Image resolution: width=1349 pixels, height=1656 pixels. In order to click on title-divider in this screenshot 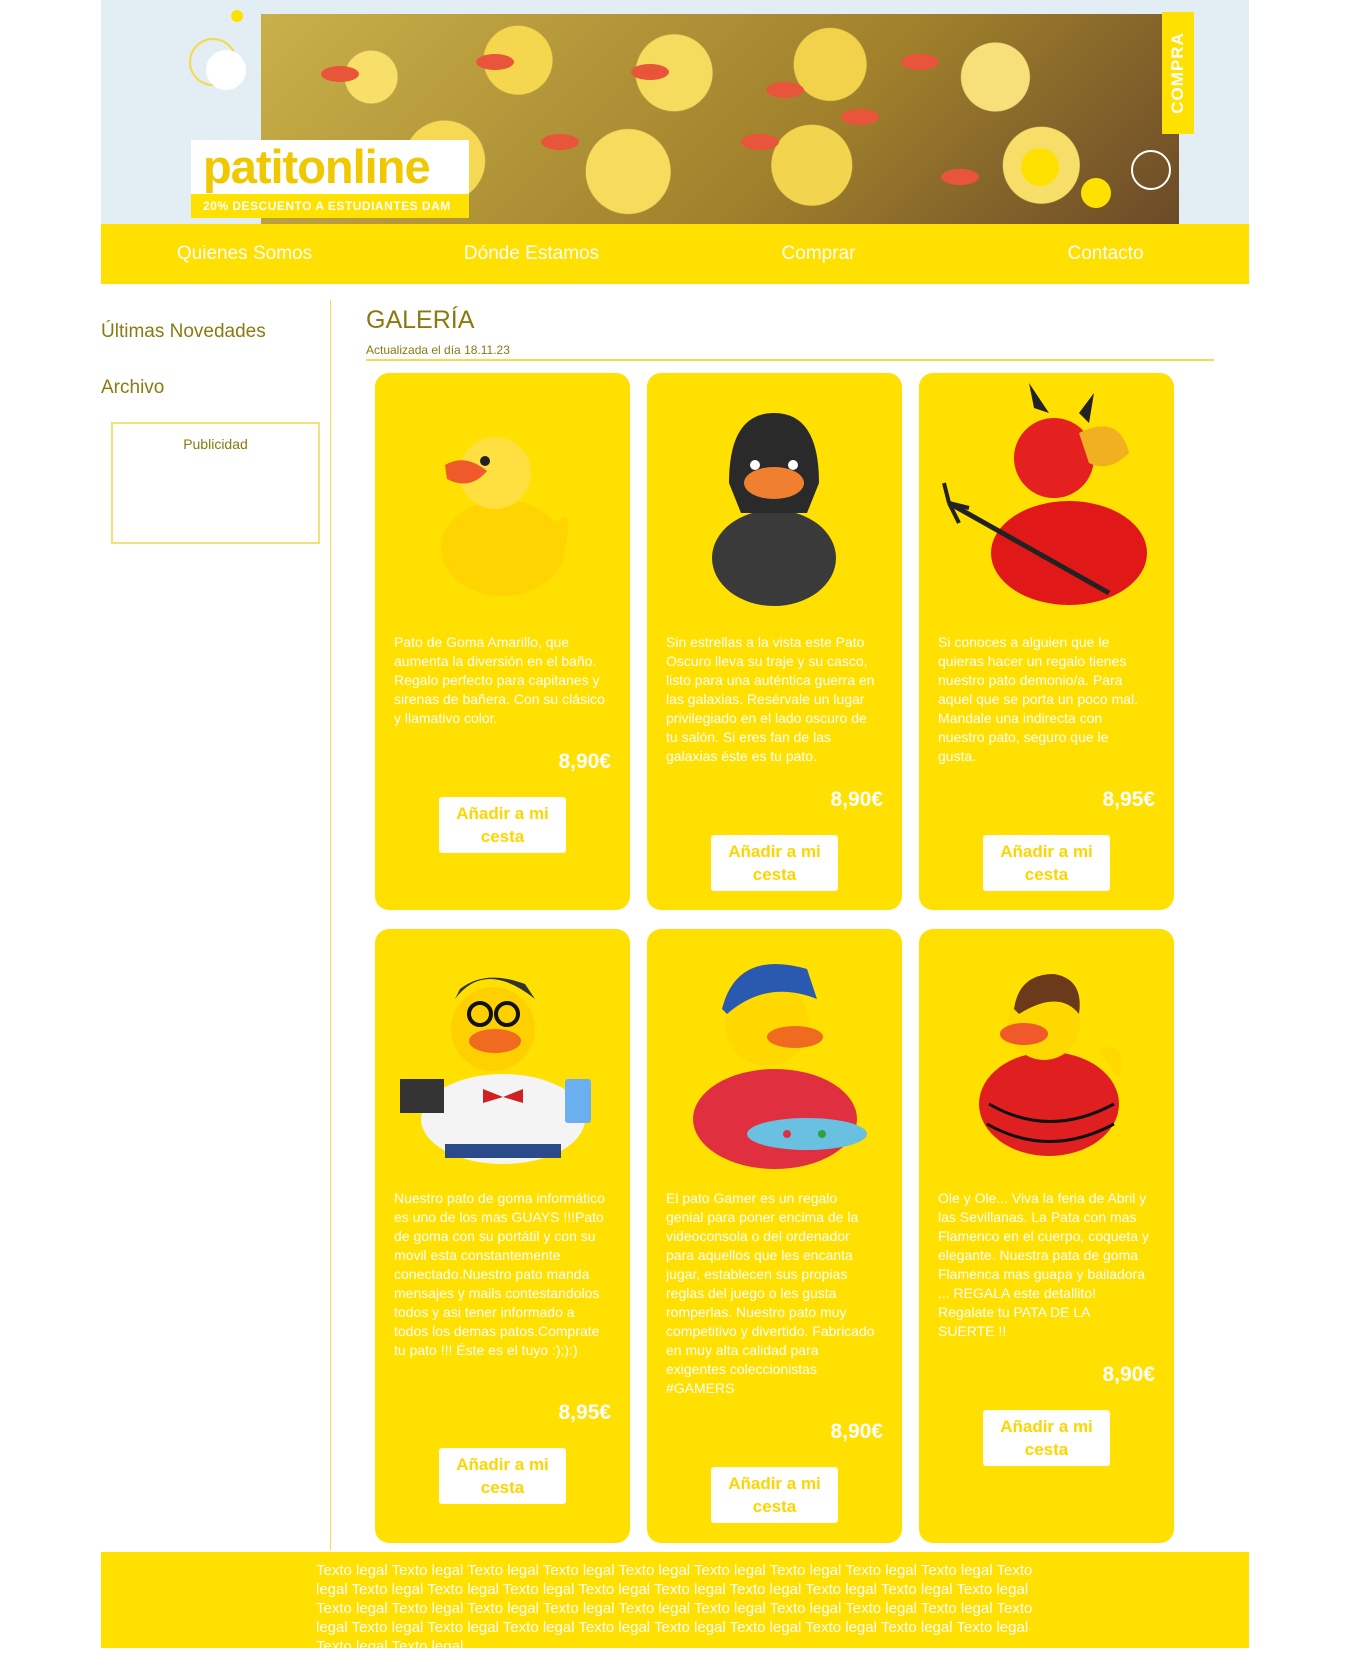, I will do `click(790, 360)`.